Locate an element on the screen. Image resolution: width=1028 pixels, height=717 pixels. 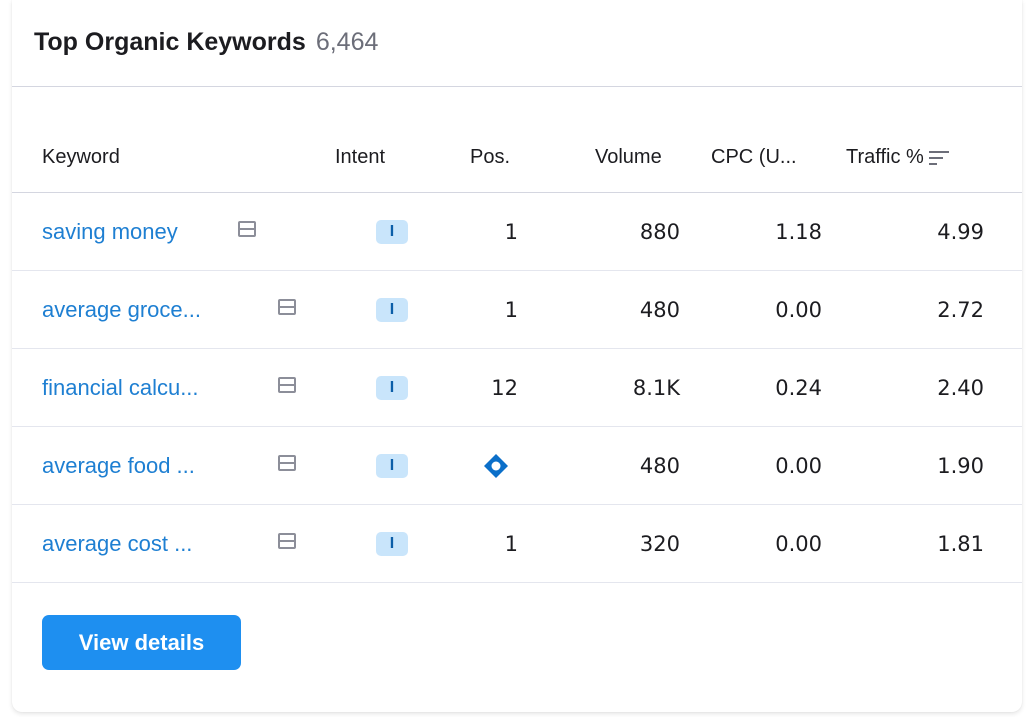
traffic-value: 1.81 is located at coordinates (960, 543).